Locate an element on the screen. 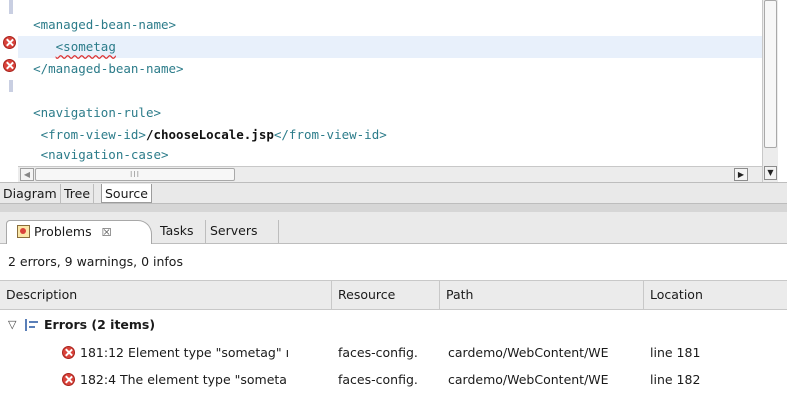 This screenshot has width=787, height=394. problem-location: line 182 is located at coordinates (675, 379).